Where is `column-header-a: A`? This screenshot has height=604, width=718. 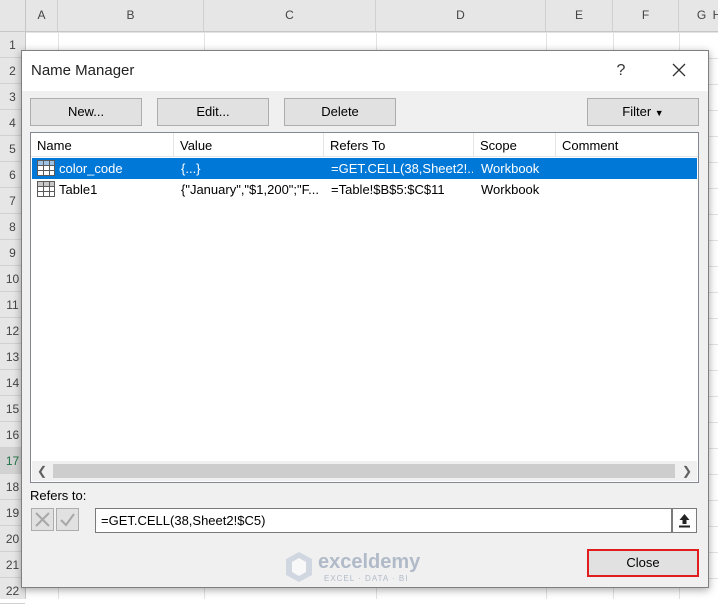
column-header-a: A is located at coordinates (42, 15).